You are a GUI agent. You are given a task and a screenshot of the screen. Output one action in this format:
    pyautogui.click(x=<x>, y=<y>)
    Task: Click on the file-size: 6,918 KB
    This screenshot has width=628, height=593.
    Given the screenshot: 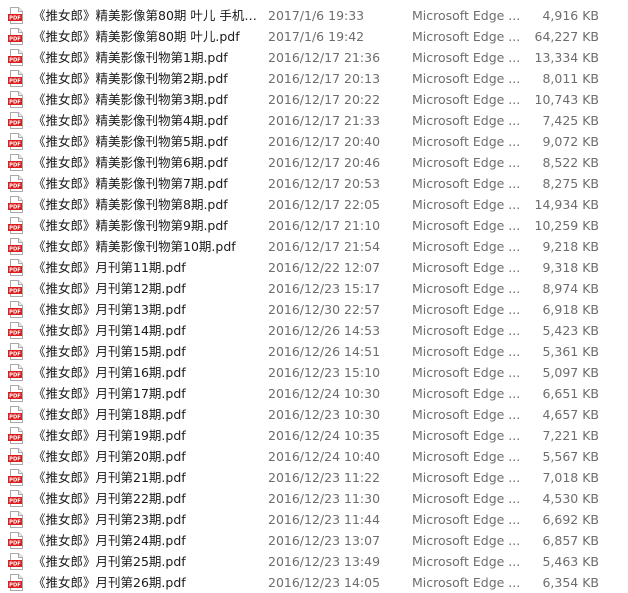 What is the action you would take?
    pyautogui.click(x=570, y=309)
    